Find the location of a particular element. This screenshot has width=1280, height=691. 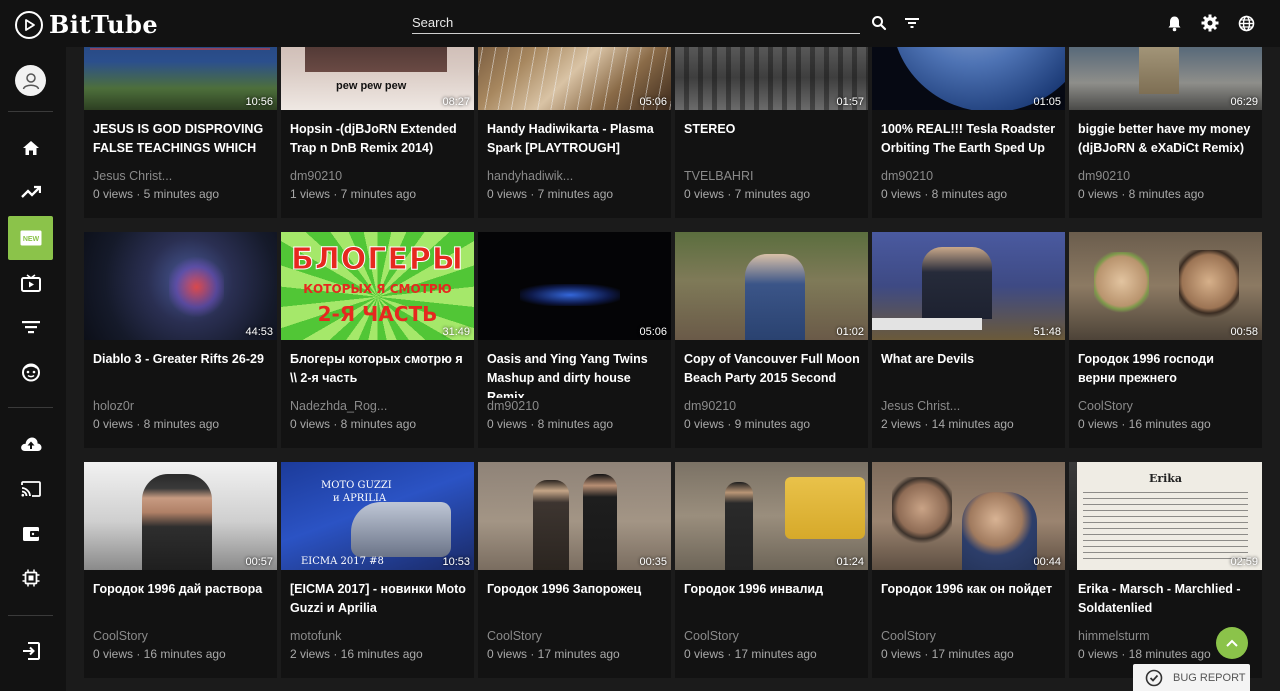

video-thumbnail: 00:44 is located at coordinates (968, 516).